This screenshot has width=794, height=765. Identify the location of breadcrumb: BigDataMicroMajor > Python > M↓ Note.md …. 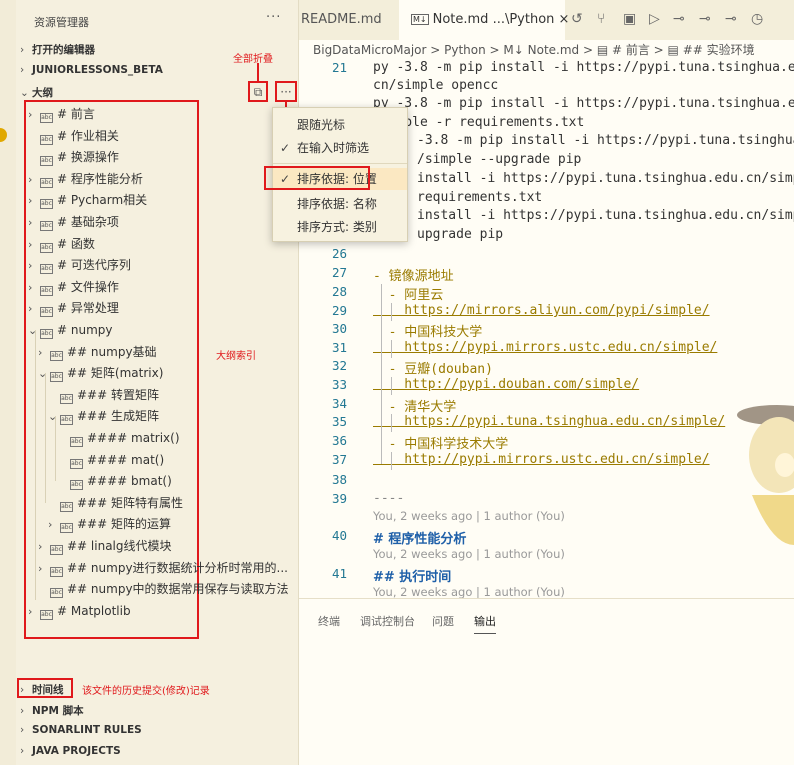
(534, 50).